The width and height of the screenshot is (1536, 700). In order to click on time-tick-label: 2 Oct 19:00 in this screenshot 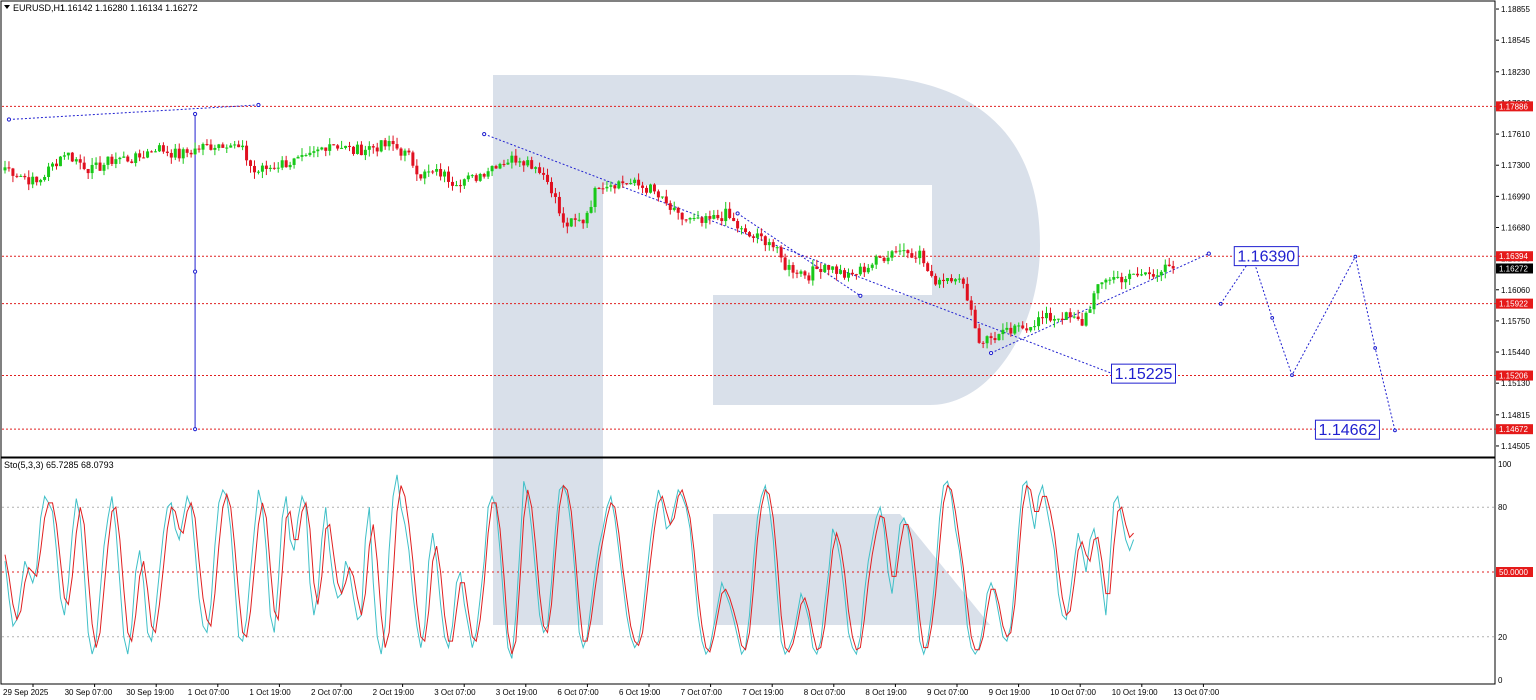, I will do `click(394, 692)`.